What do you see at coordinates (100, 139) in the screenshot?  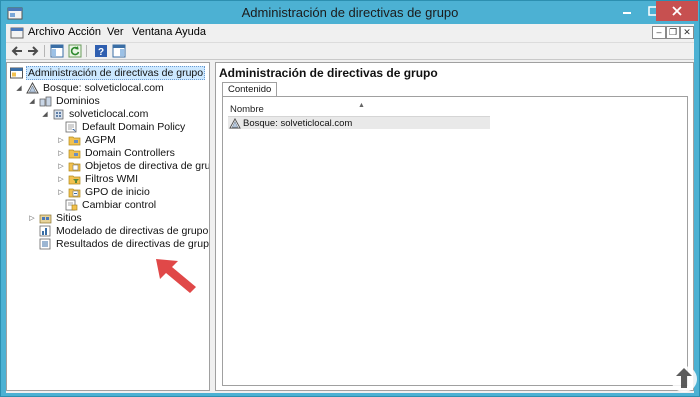 I see `tree-item-label: AGPM` at bounding box center [100, 139].